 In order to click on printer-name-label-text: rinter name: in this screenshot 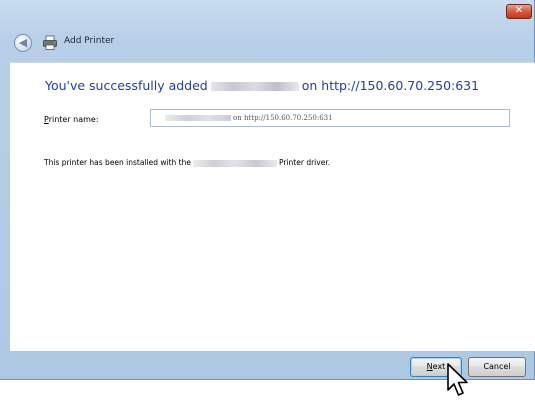, I will do `click(73, 119)`.